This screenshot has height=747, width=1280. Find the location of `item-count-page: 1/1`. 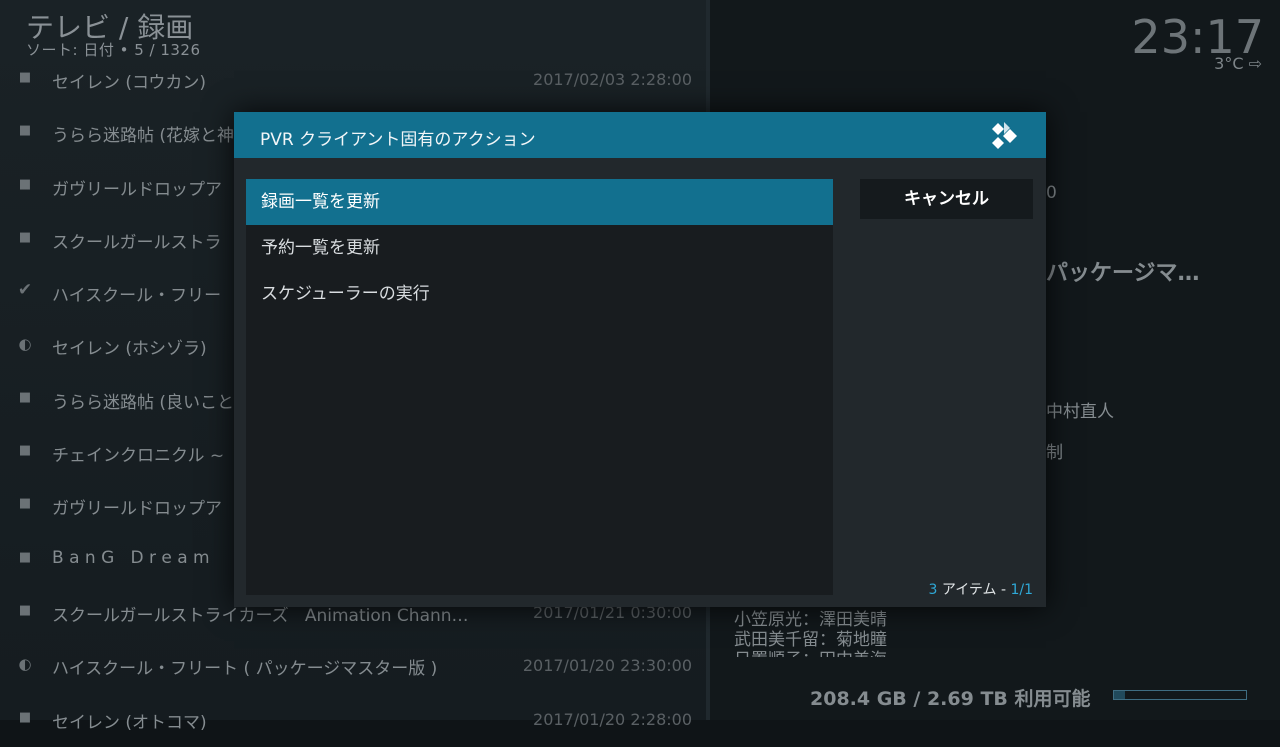

item-count-page: 1/1 is located at coordinates (1021, 590).